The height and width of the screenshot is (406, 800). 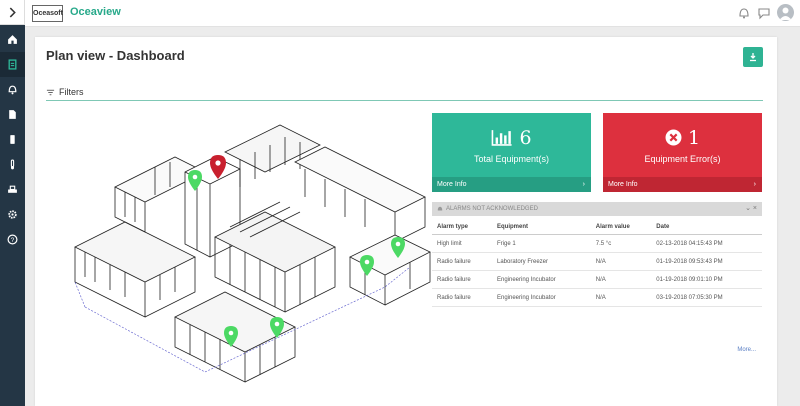 I want to click on column-header-equipment: Equipment, so click(x=541, y=227).